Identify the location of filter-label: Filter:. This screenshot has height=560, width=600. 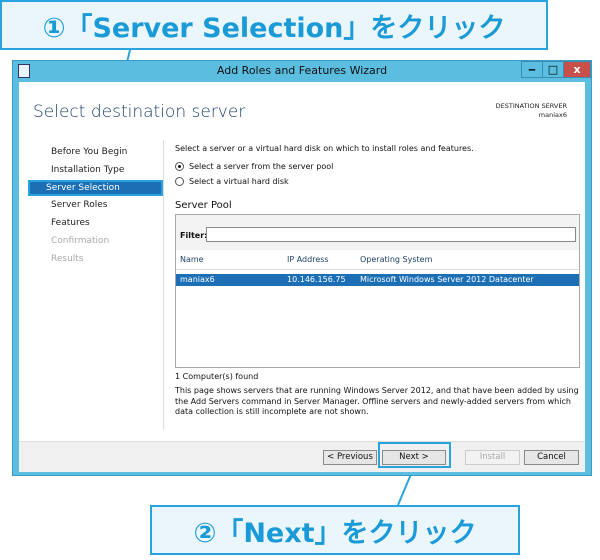
(194, 235).